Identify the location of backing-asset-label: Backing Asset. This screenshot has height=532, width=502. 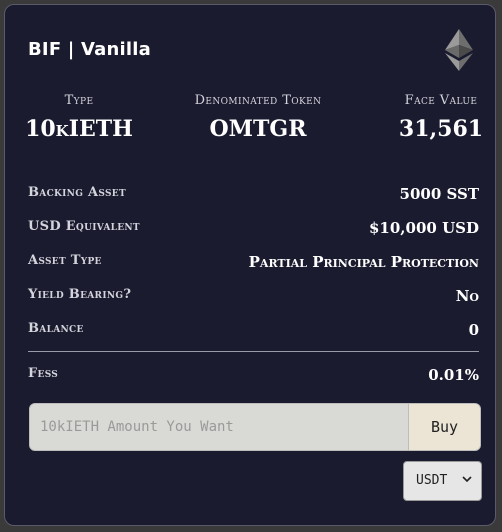
(77, 192).